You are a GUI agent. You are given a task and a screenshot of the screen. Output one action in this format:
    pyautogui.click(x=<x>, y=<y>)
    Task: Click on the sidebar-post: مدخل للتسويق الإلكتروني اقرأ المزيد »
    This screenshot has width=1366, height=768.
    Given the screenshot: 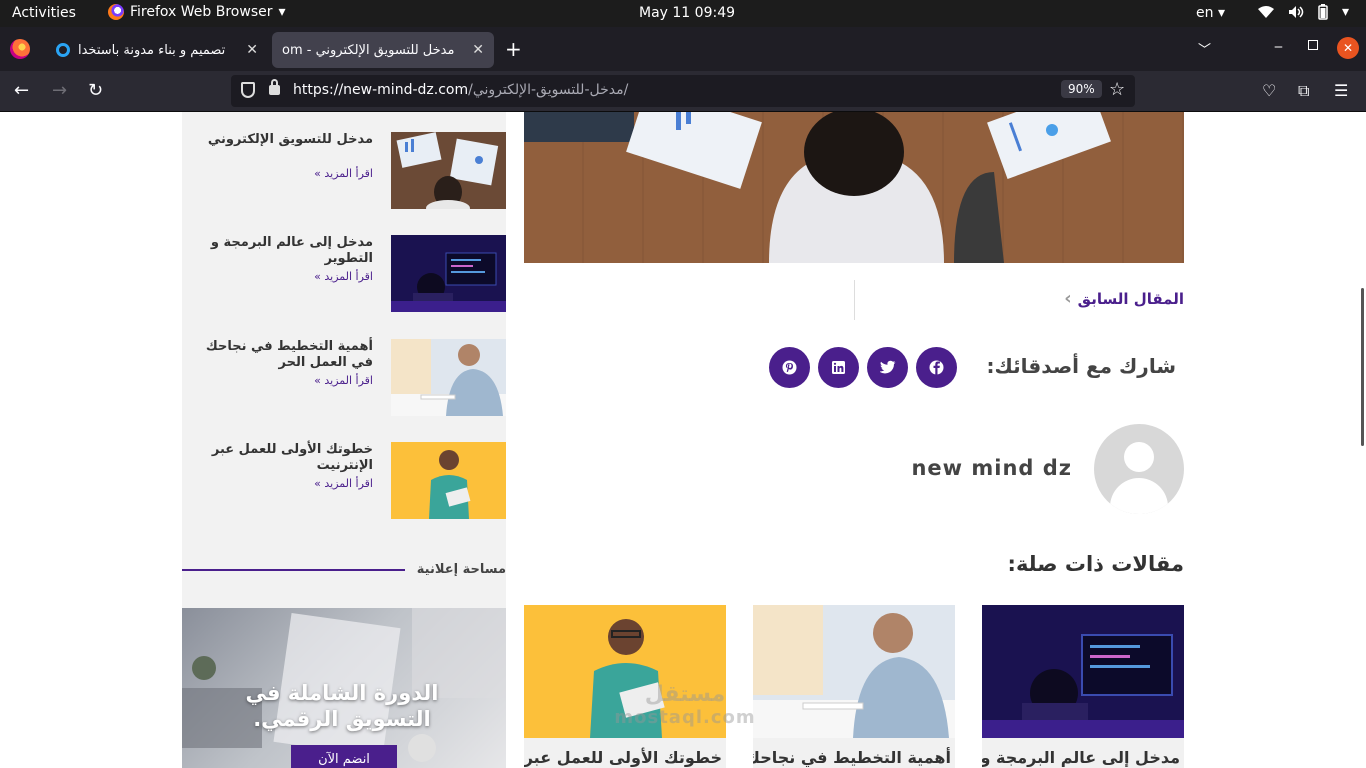 What is the action you would take?
    pyautogui.click(x=344, y=170)
    